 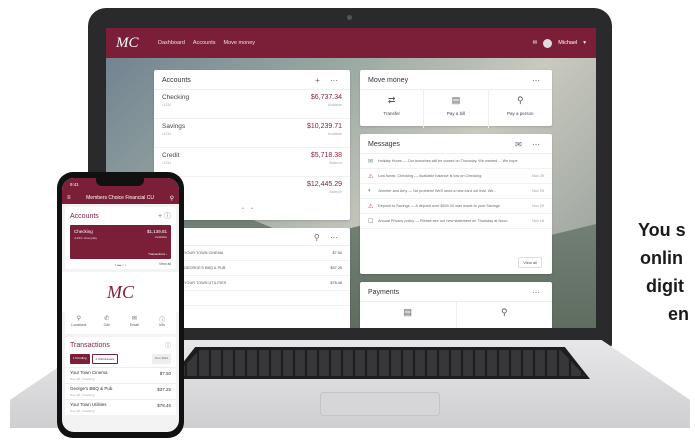 I want to click on filter-pending: 1 Pending, so click(x=80, y=359).